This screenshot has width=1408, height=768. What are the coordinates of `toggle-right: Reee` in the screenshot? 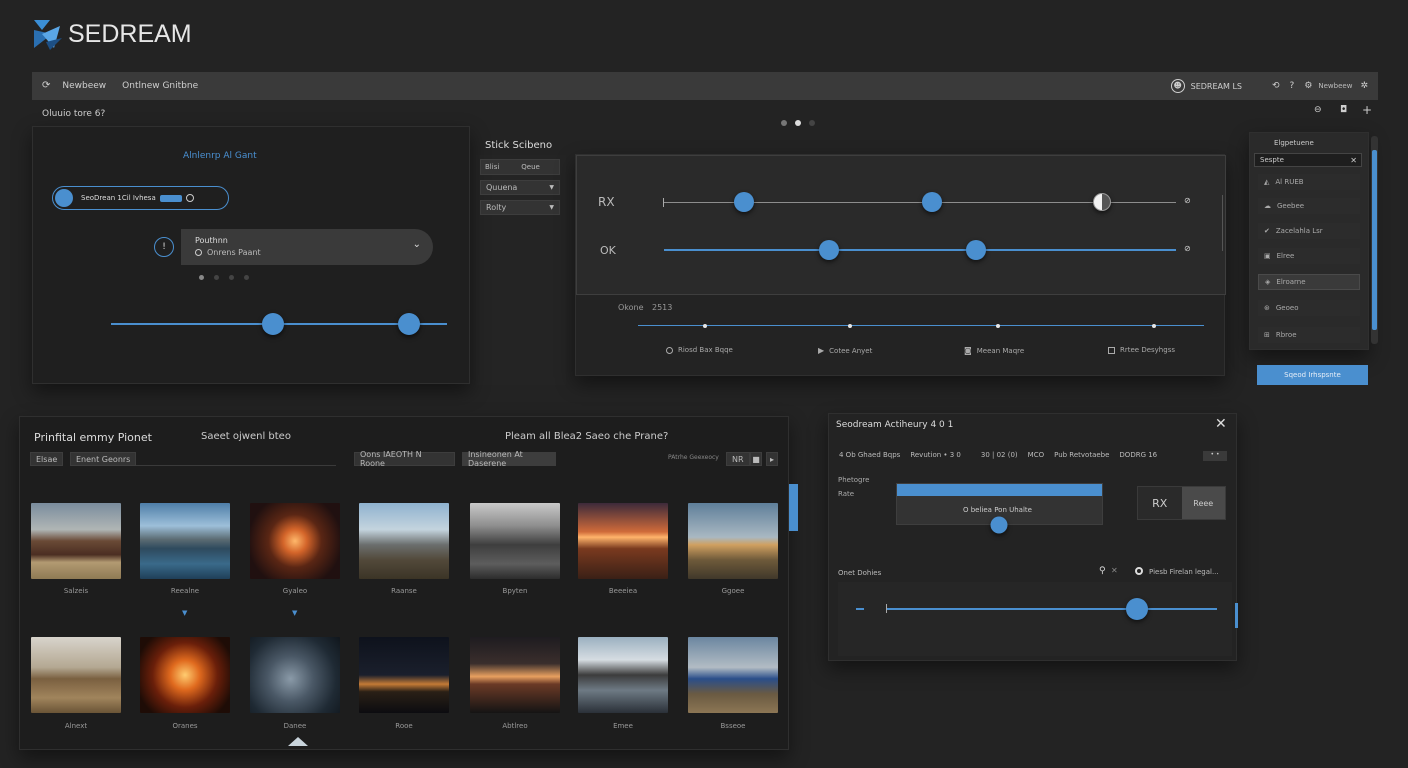 It's located at (1203, 503).